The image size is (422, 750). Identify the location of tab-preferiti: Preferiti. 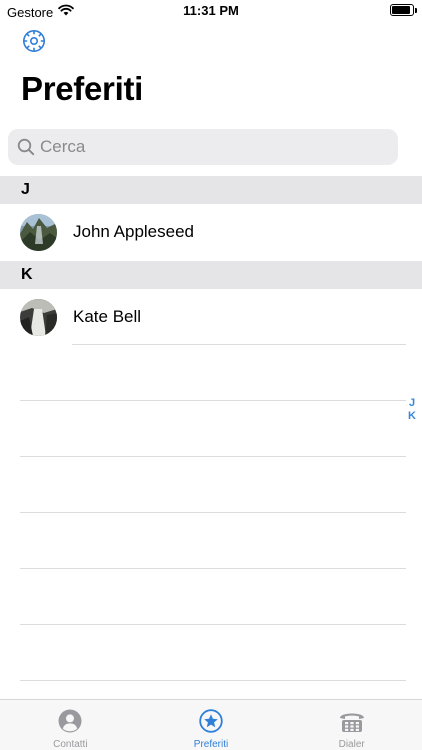
(211, 725).